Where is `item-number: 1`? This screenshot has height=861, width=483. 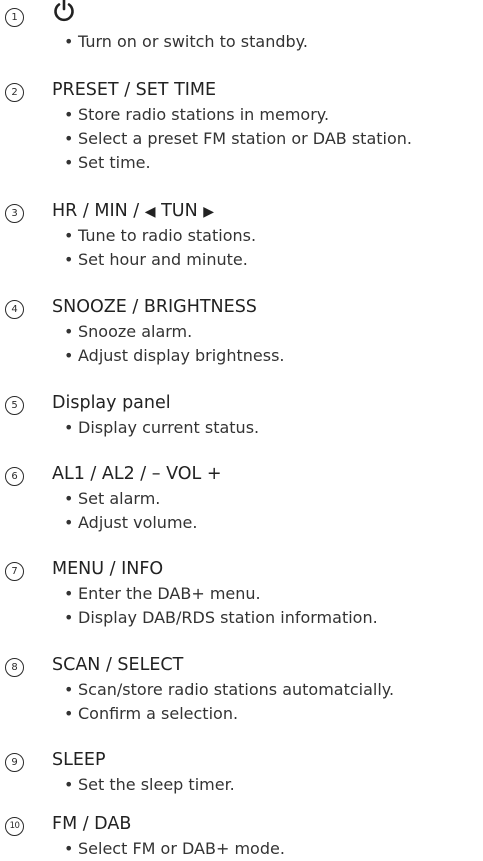
item-number: 1 is located at coordinates (14, 17).